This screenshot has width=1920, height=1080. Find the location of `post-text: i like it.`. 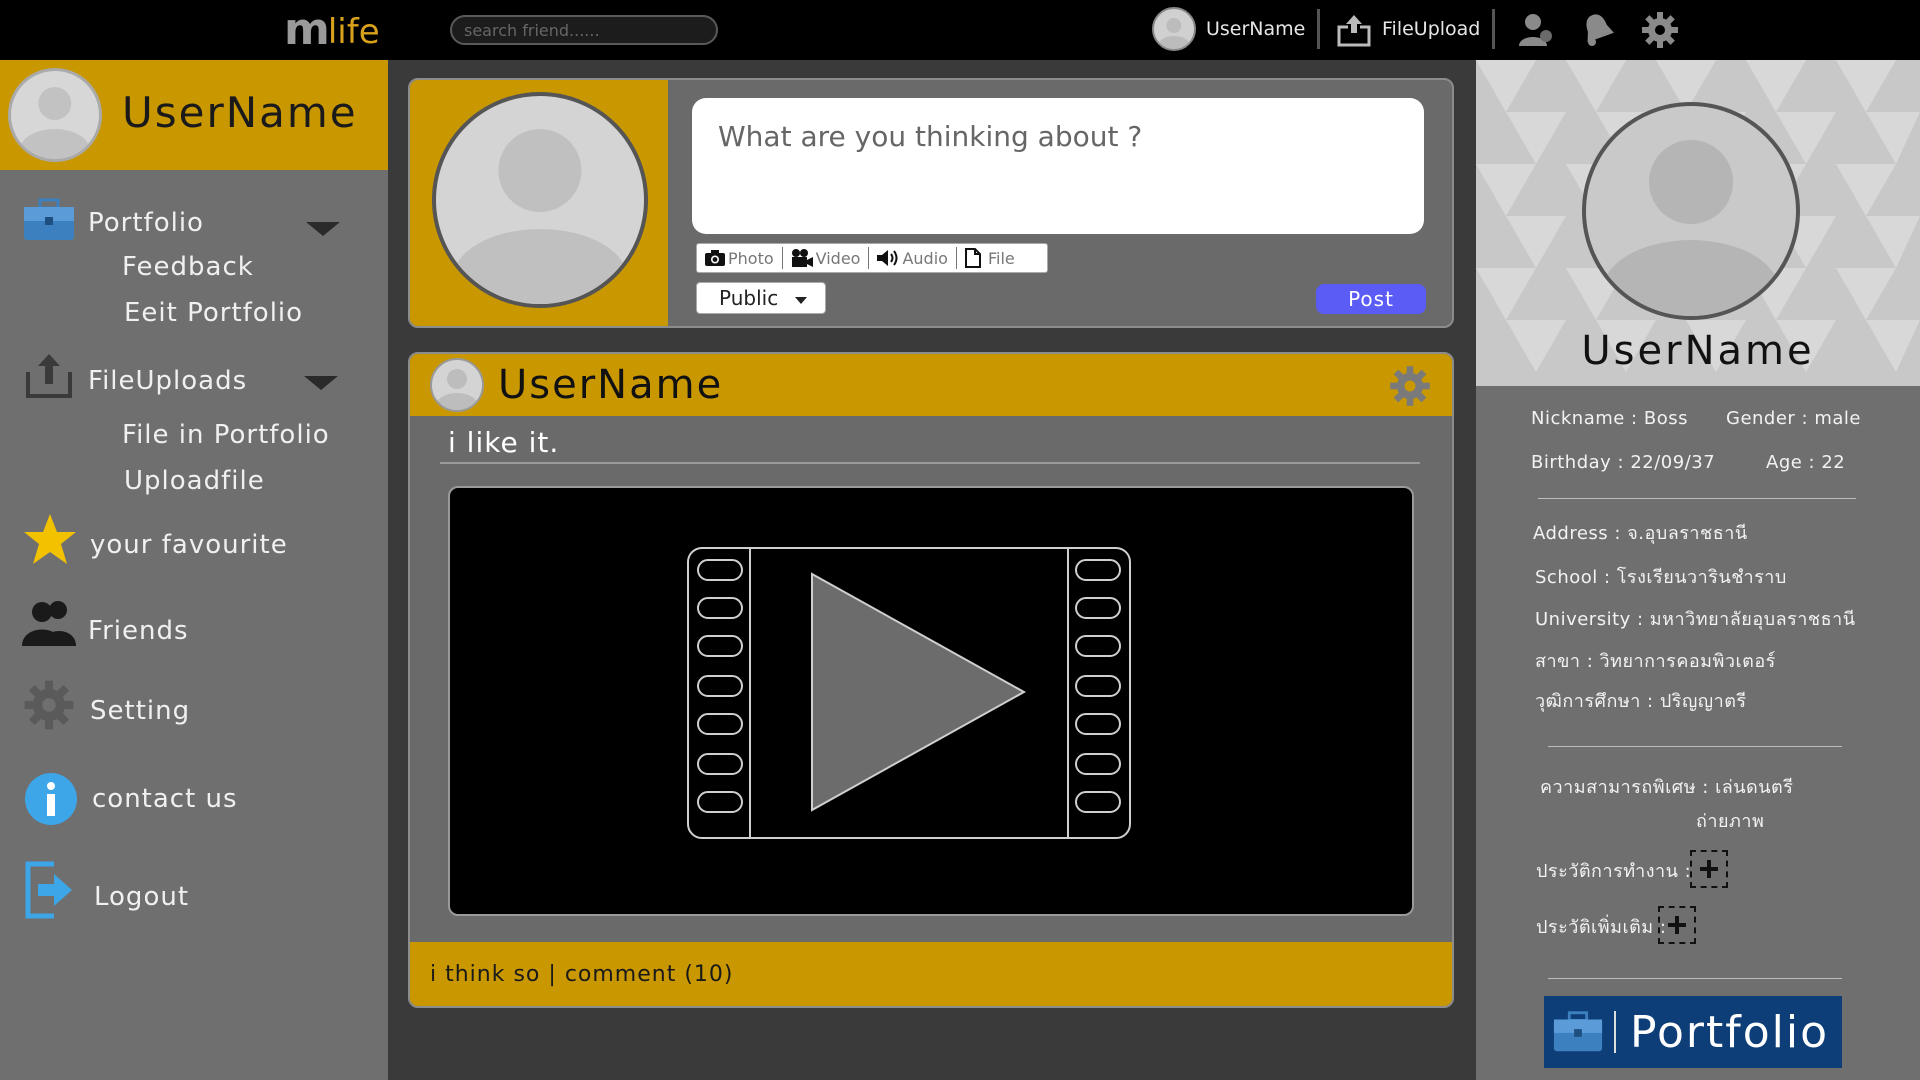

post-text: i like it. is located at coordinates (504, 442).